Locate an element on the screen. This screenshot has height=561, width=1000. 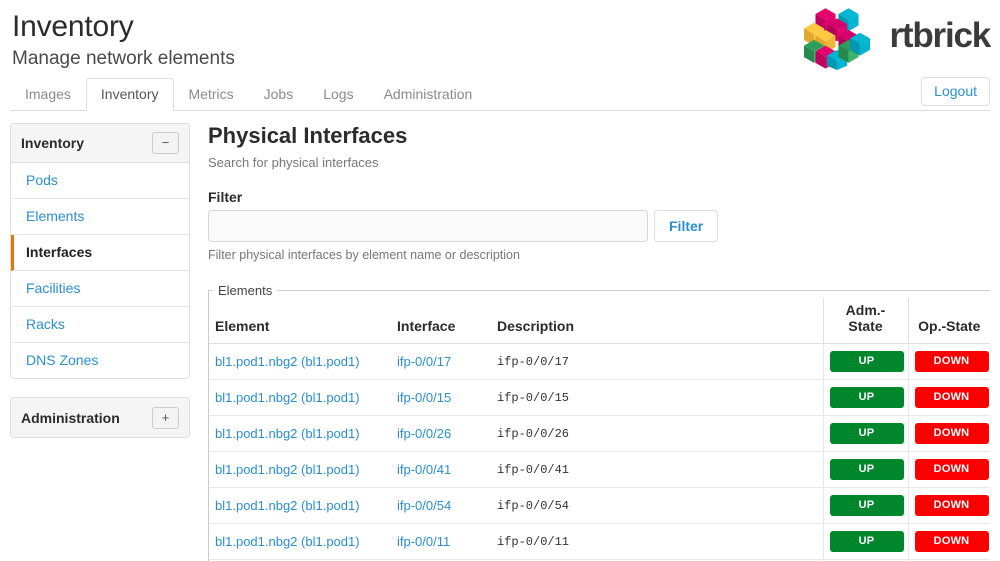
cell-interface: ifp-0/0/11 is located at coordinates (441, 541).